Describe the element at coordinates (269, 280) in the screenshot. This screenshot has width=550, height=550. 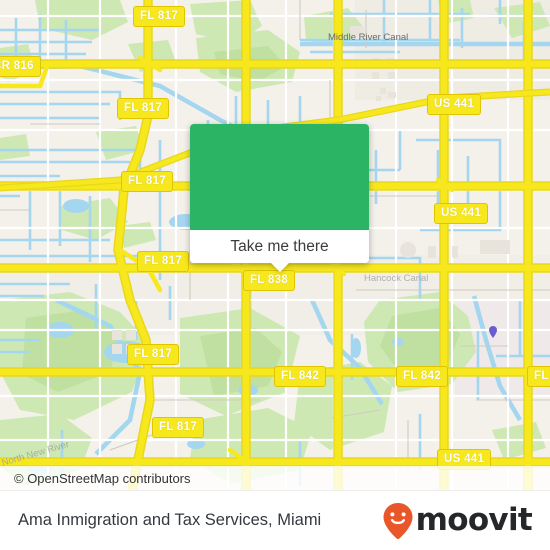
I see `road-shield: FL 838` at that location.